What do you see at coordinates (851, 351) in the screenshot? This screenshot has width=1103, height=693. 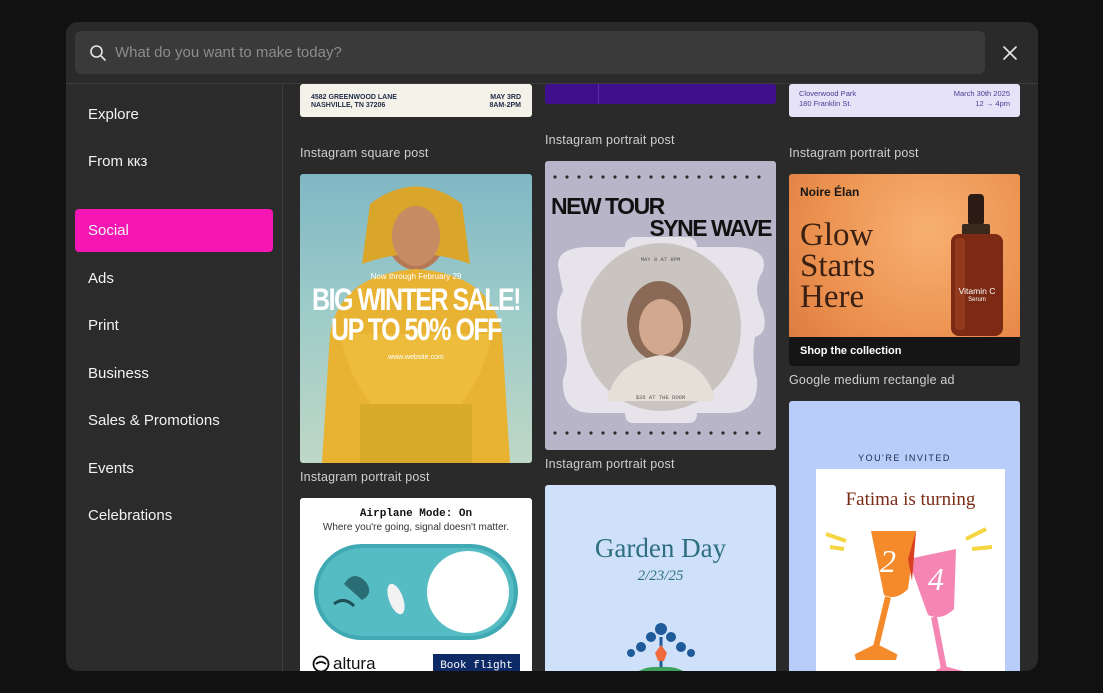 I see `serum-cta-label: Shop the collection` at bounding box center [851, 351].